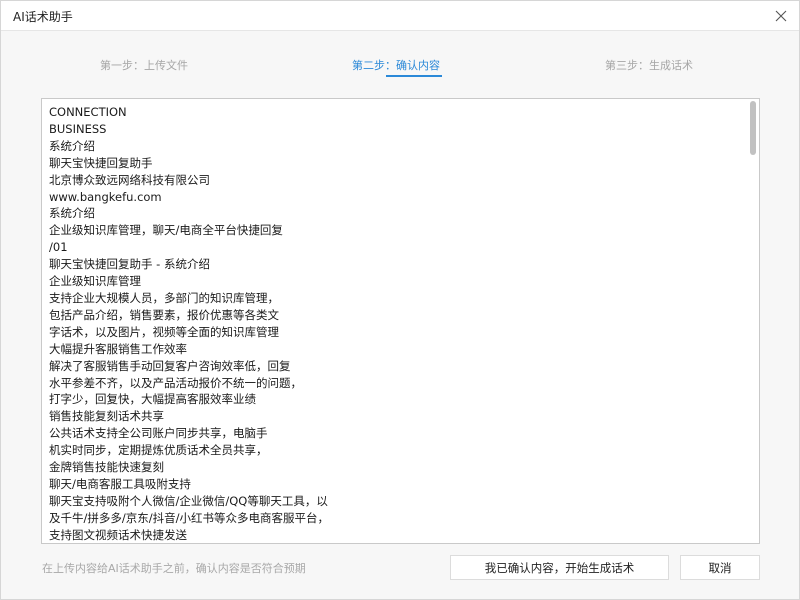  Describe the element at coordinates (164, 297) in the screenshot. I see `content-line: 支持企业大规模人员，多部门的知识库管理，` at that location.